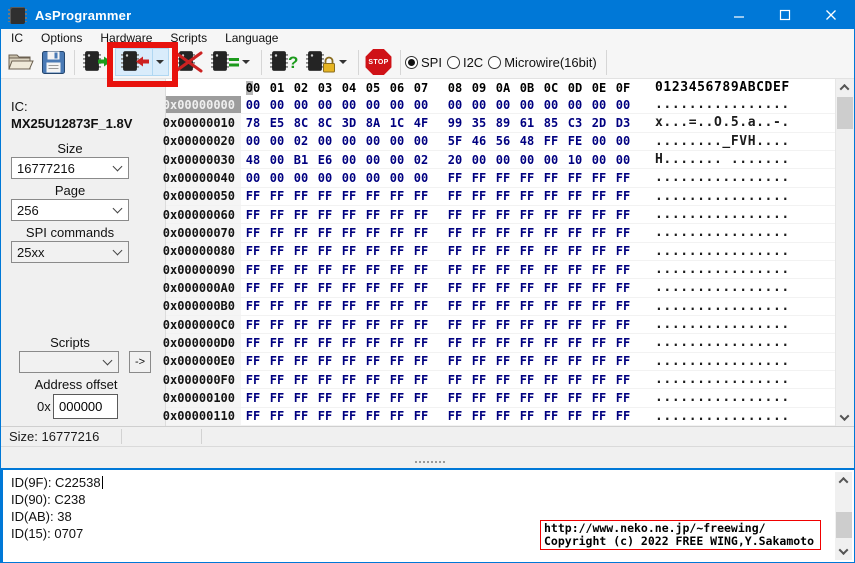 The height and width of the screenshot is (563, 855). Describe the element at coordinates (159, 62) in the screenshot. I see `read-ic-dropdown` at that location.